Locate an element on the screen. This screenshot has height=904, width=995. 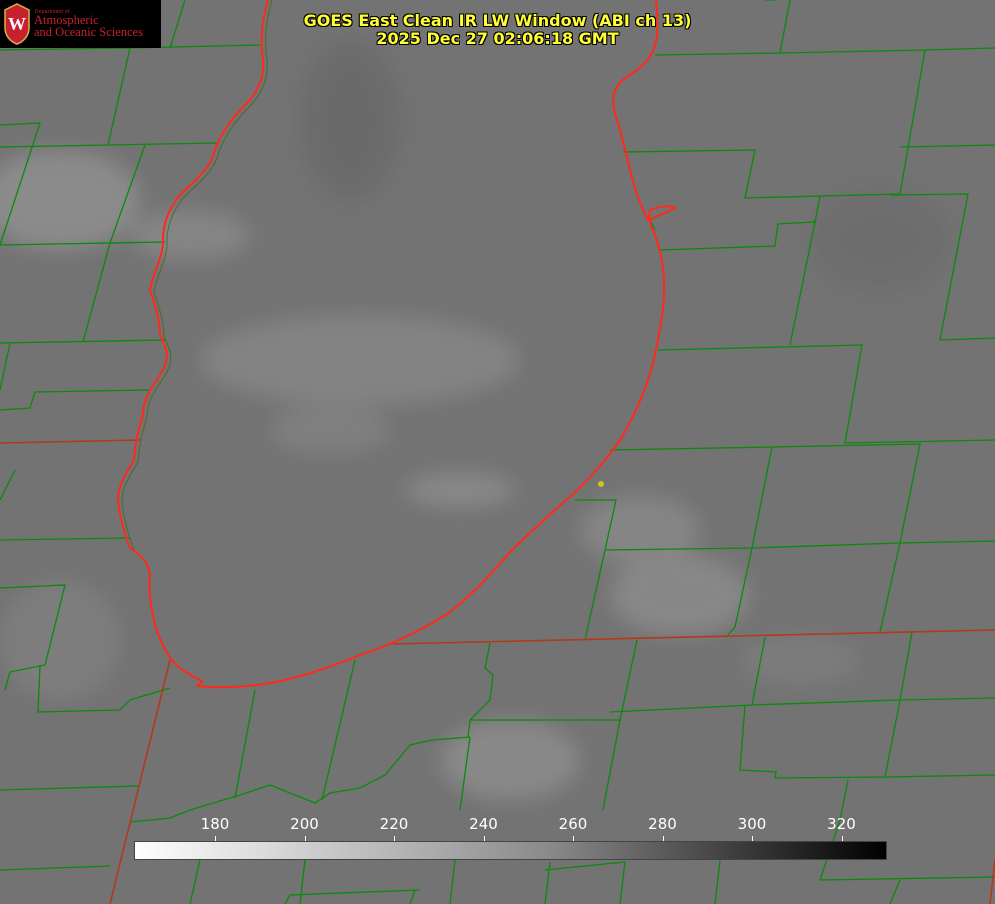
location-marker is located at coordinates (601, 484).